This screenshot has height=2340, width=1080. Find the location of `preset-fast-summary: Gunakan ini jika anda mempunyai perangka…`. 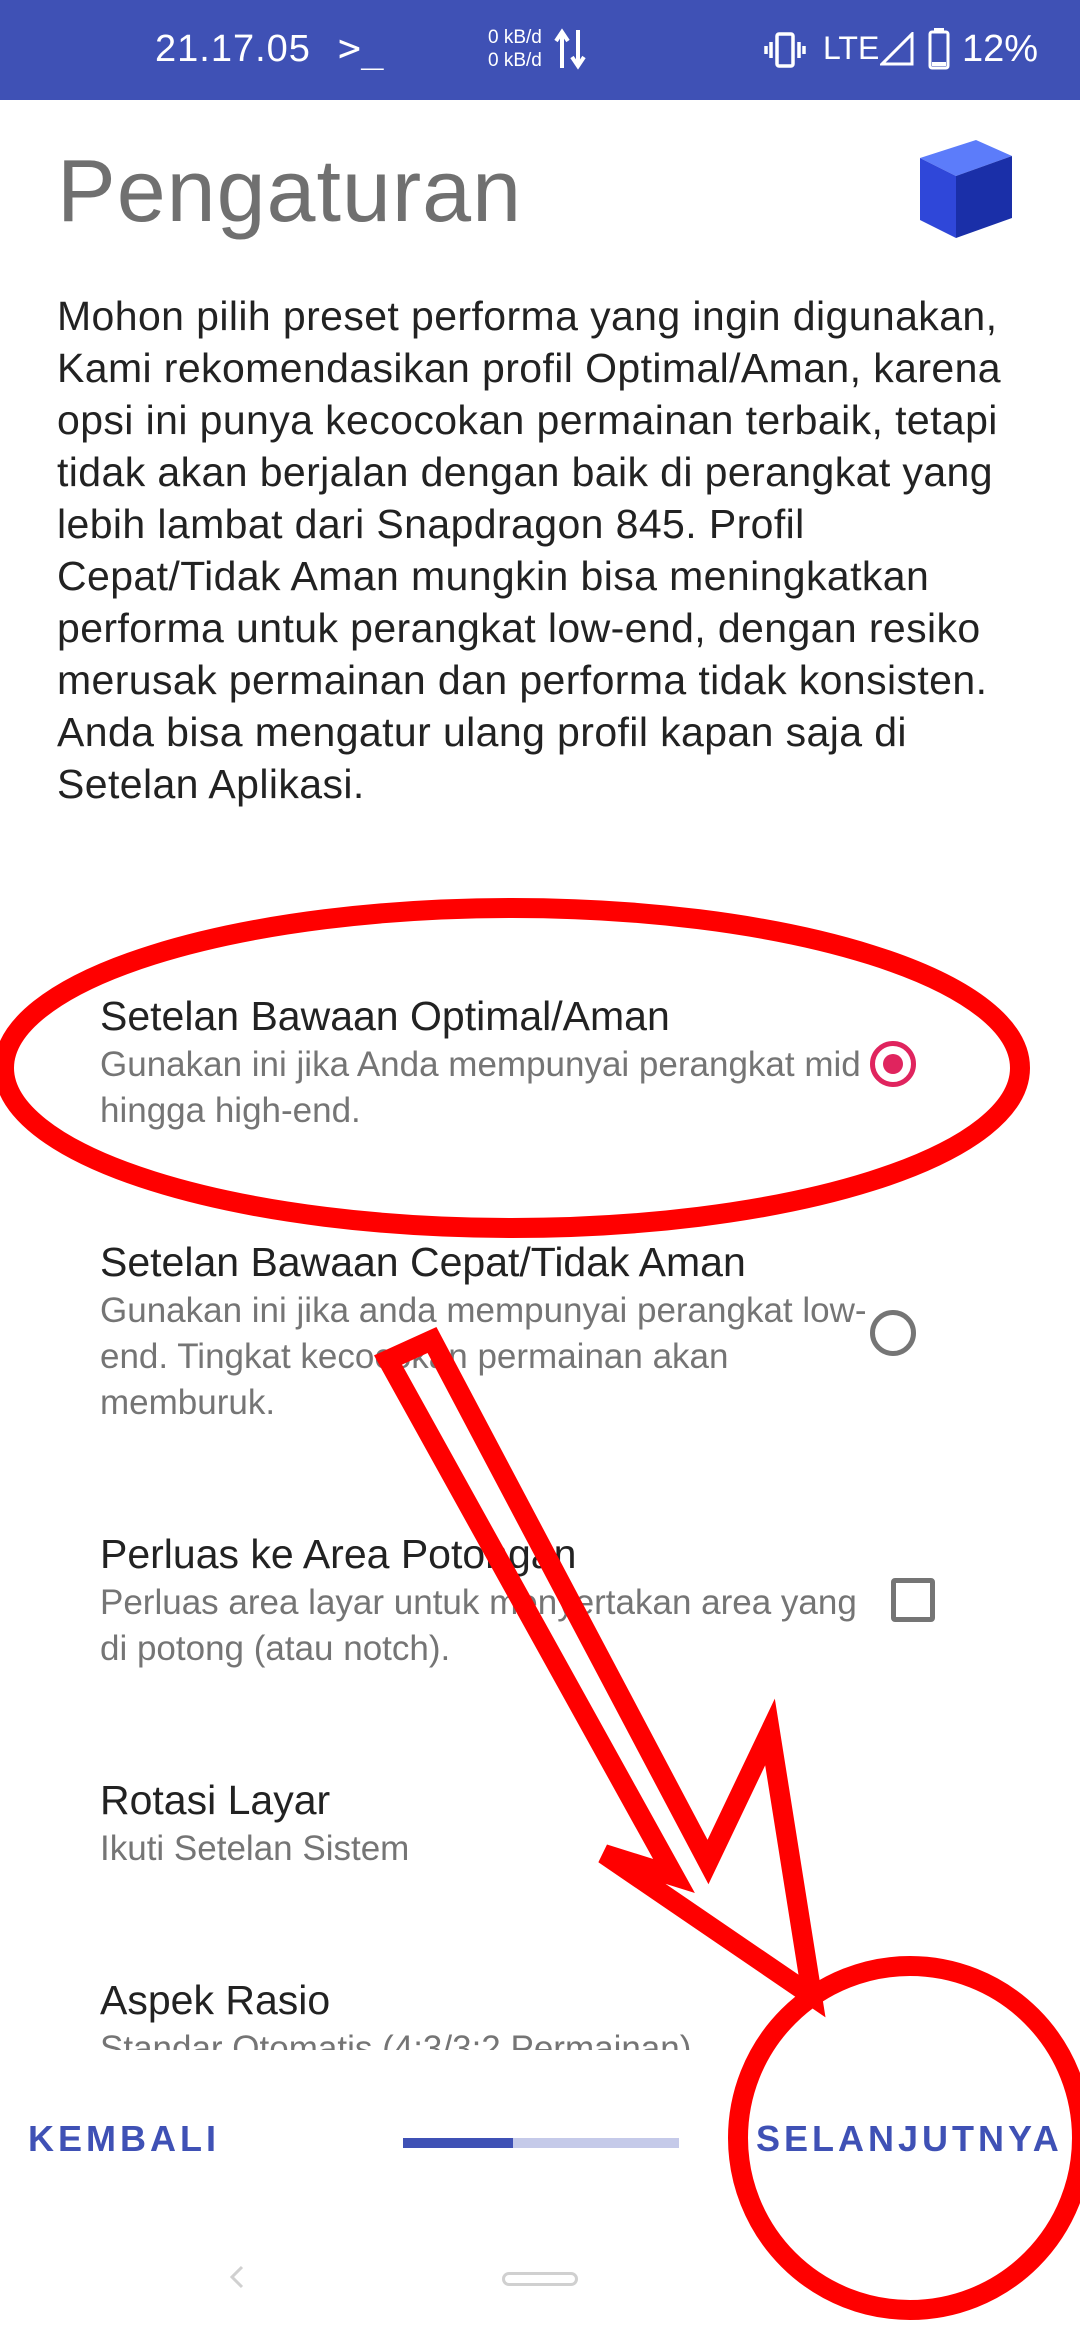

preset-fast-summary: Gunakan ini jika anda mempunyai perangka… is located at coordinates (483, 1356).